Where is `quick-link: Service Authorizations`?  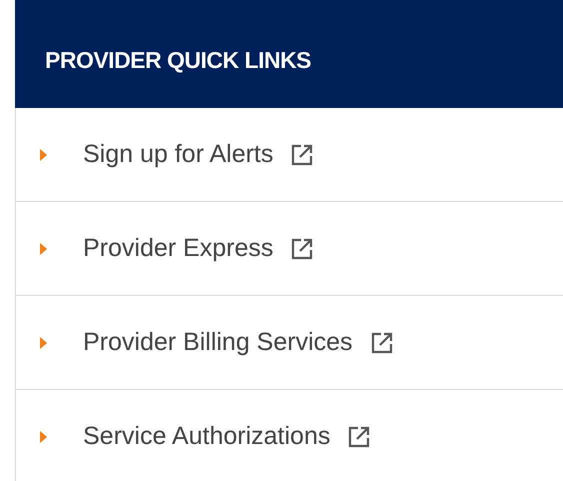
quick-link: Service Authorizations is located at coordinates (206, 437).